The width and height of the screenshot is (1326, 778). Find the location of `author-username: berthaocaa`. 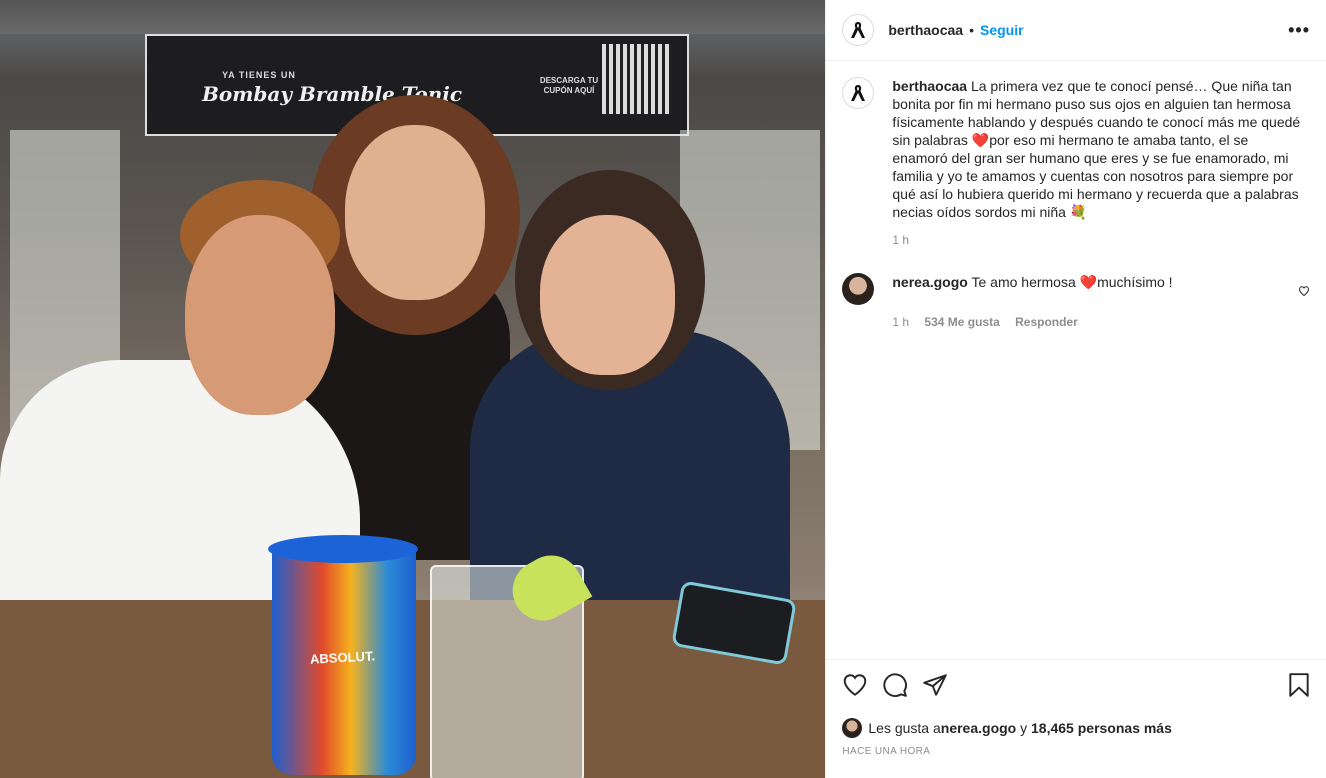

author-username: berthaocaa is located at coordinates (925, 30).